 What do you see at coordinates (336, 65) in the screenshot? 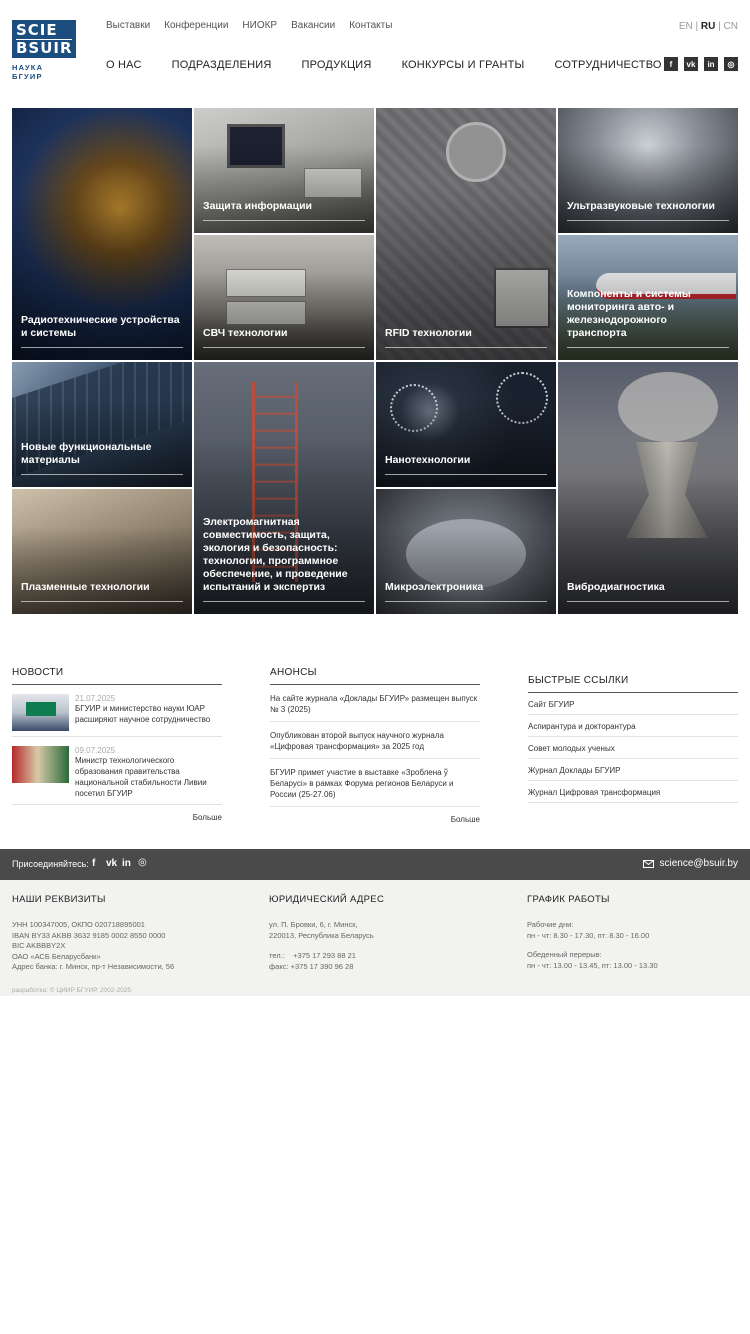
I see `nav-products: ПРОДУКЦИЯ` at bounding box center [336, 65].